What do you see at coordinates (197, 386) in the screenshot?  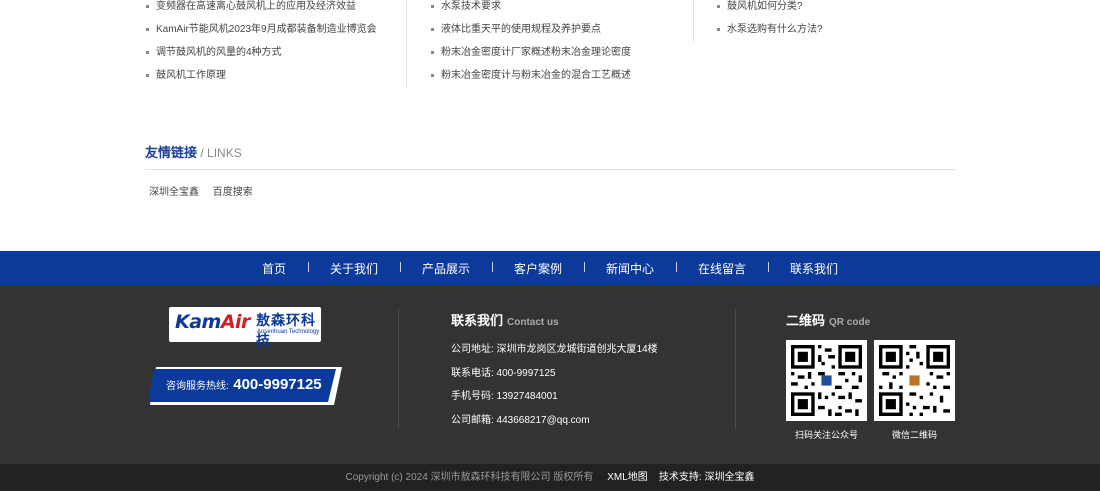 I see `hotline-label: 咨询服务热线:` at bounding box center [197, 386].